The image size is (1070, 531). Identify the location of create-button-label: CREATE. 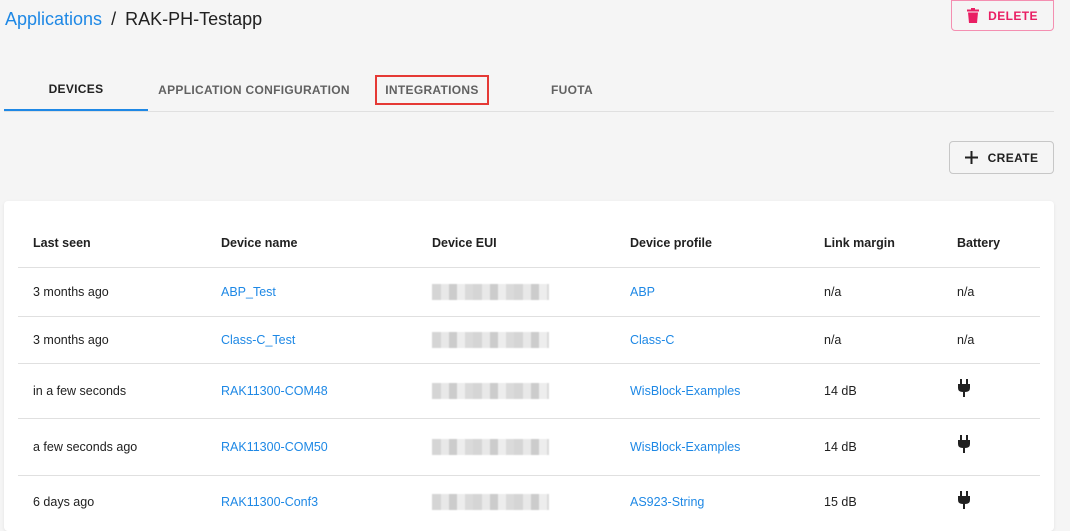
(1013, 157).